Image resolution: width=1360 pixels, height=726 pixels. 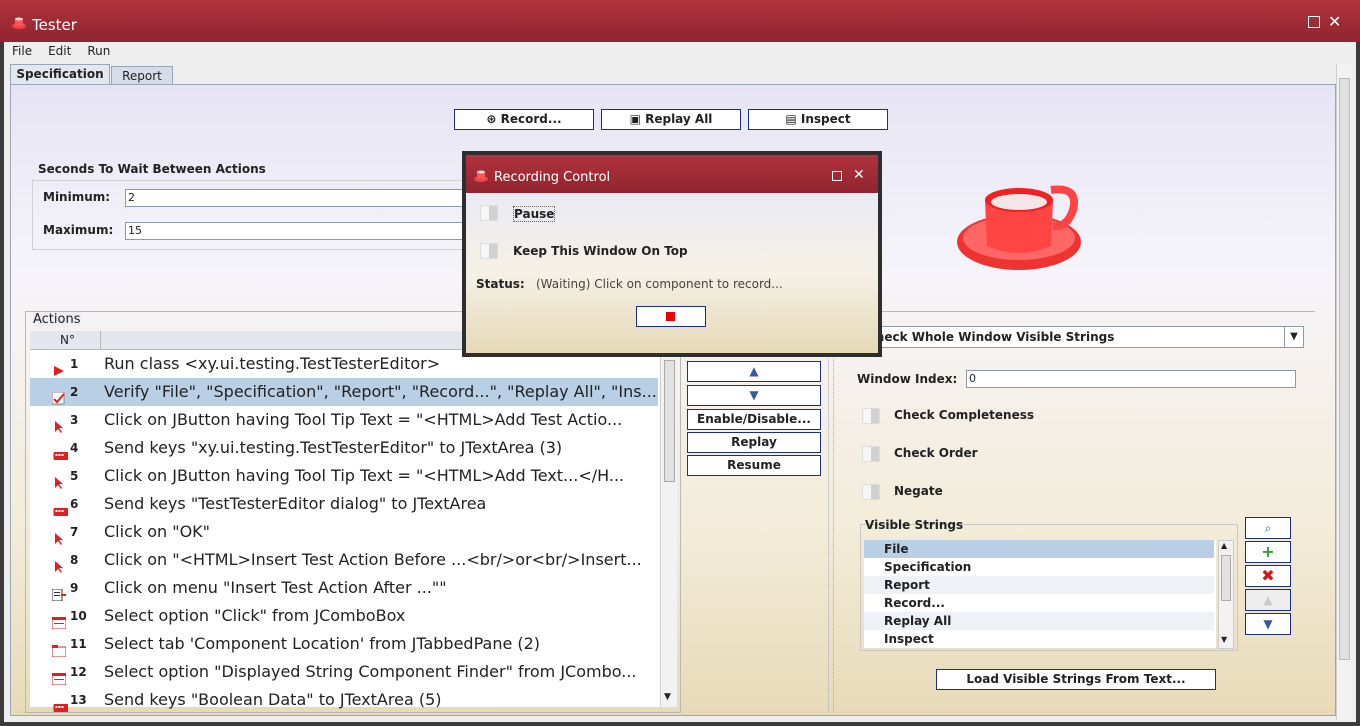 What do you see at coordinates (489, 213) in the screenshot?
I see `pause-checkbox` at bounding box center [489, 213].